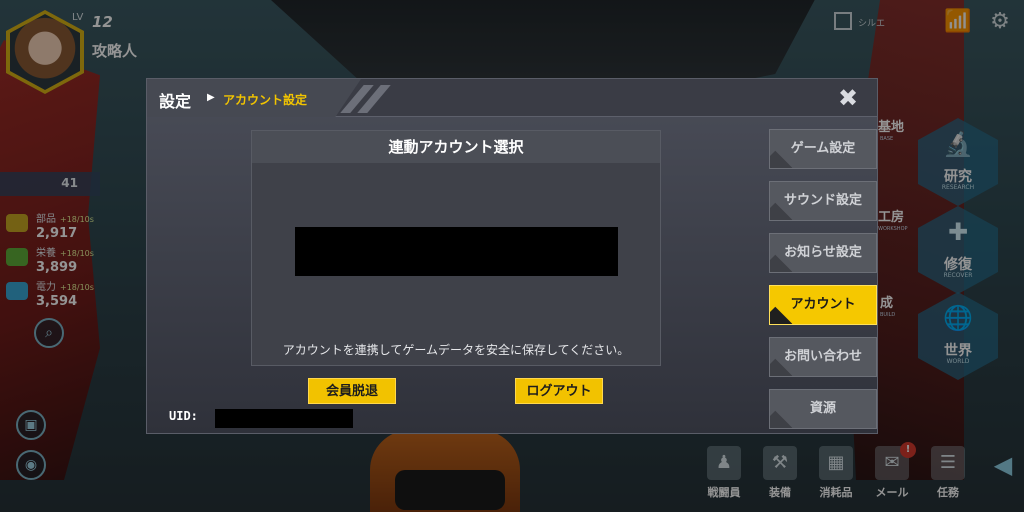 Image resolution: width=1024 pixels, height=512 pixels. What do you see at coordinates (175, 101) in the screenshot?
I see `dialog-title: 設定` at bounding box center [175, 101].